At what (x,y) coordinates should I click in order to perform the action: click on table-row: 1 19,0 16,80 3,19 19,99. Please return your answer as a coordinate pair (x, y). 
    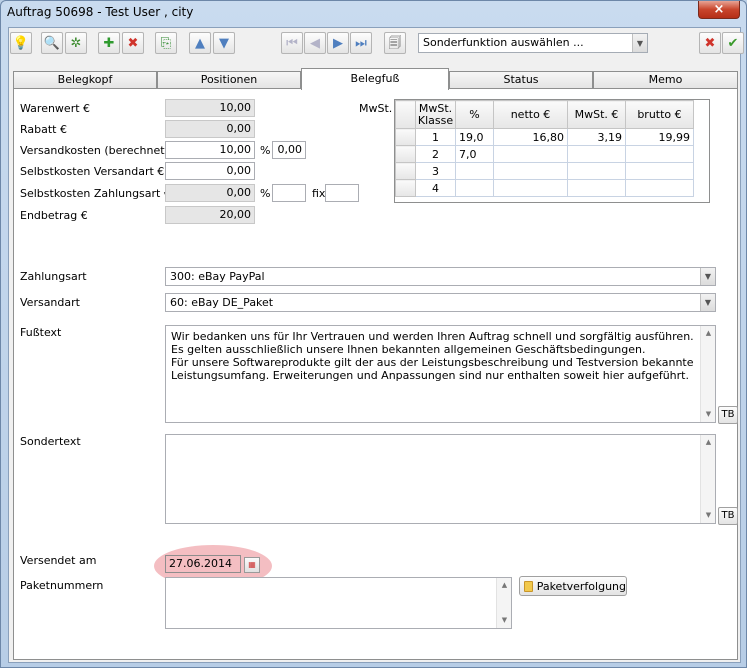
    Looking at the image, I should click on (544, 137).